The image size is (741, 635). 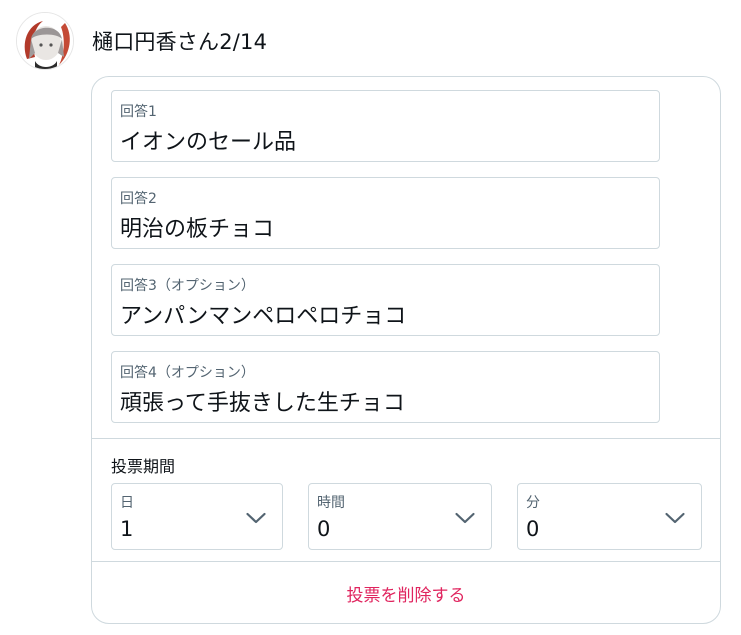 What do you see at coordinates (208, 140) in the screenshot?
I see `poll-choice-input: イオンのセール品` at bounding box center [208, 140].